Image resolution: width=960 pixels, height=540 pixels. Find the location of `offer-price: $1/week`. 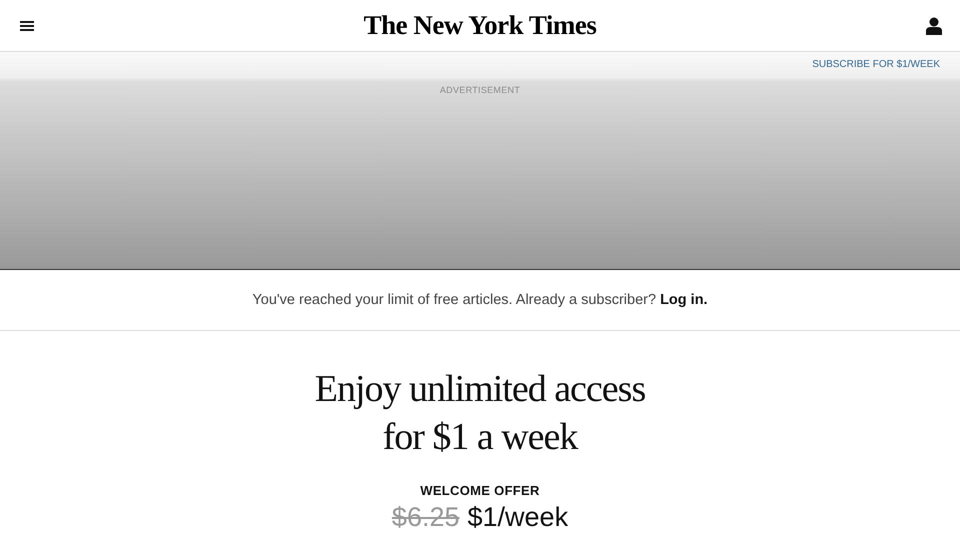

offer-price: $1/week is located at coordinates (518, 517).